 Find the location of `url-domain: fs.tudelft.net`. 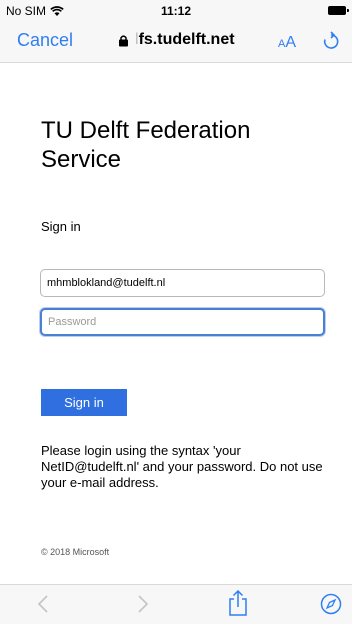

url-domain: fs.tudelft.net is located at coordinates (186, 39).